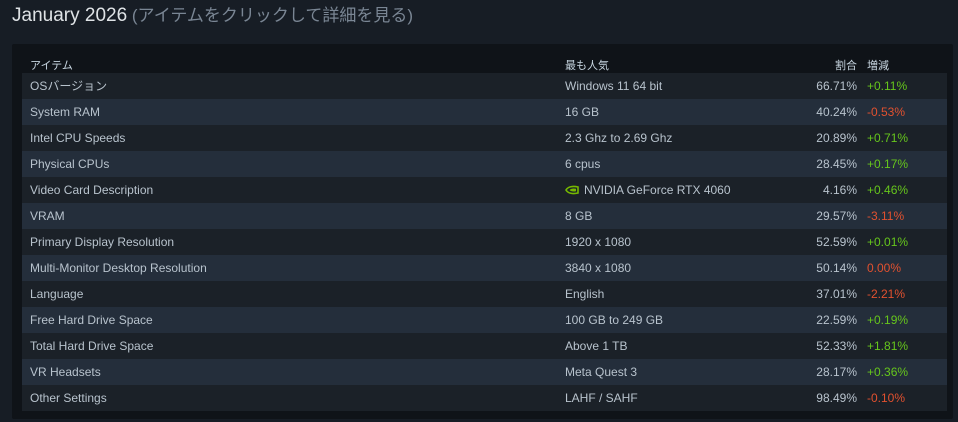  Describe the element at coordinates (836, 372) in the screenshot. I see `row-percent: 28.17%` at that location.